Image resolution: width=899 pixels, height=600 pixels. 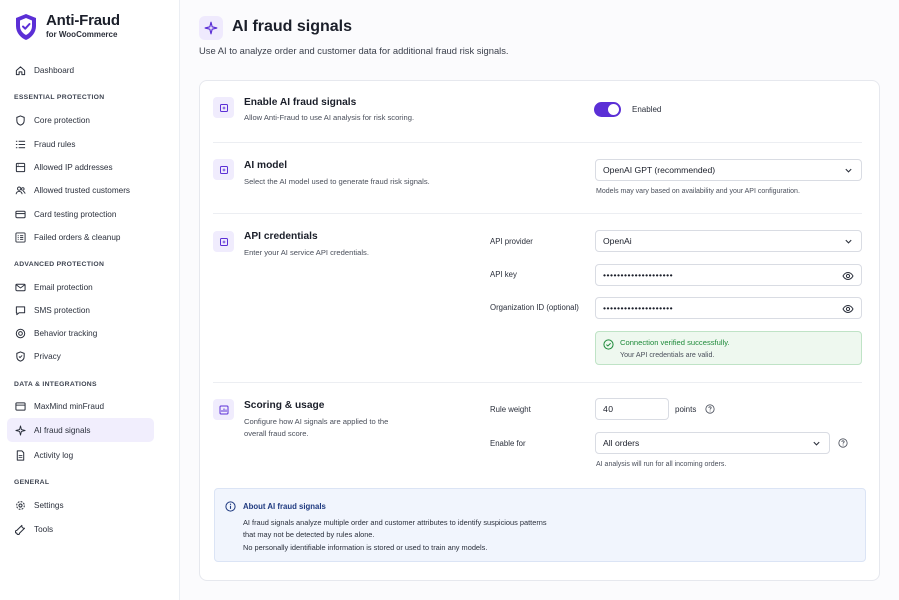 I want to click on users-icon, so click(x=20, y=190).